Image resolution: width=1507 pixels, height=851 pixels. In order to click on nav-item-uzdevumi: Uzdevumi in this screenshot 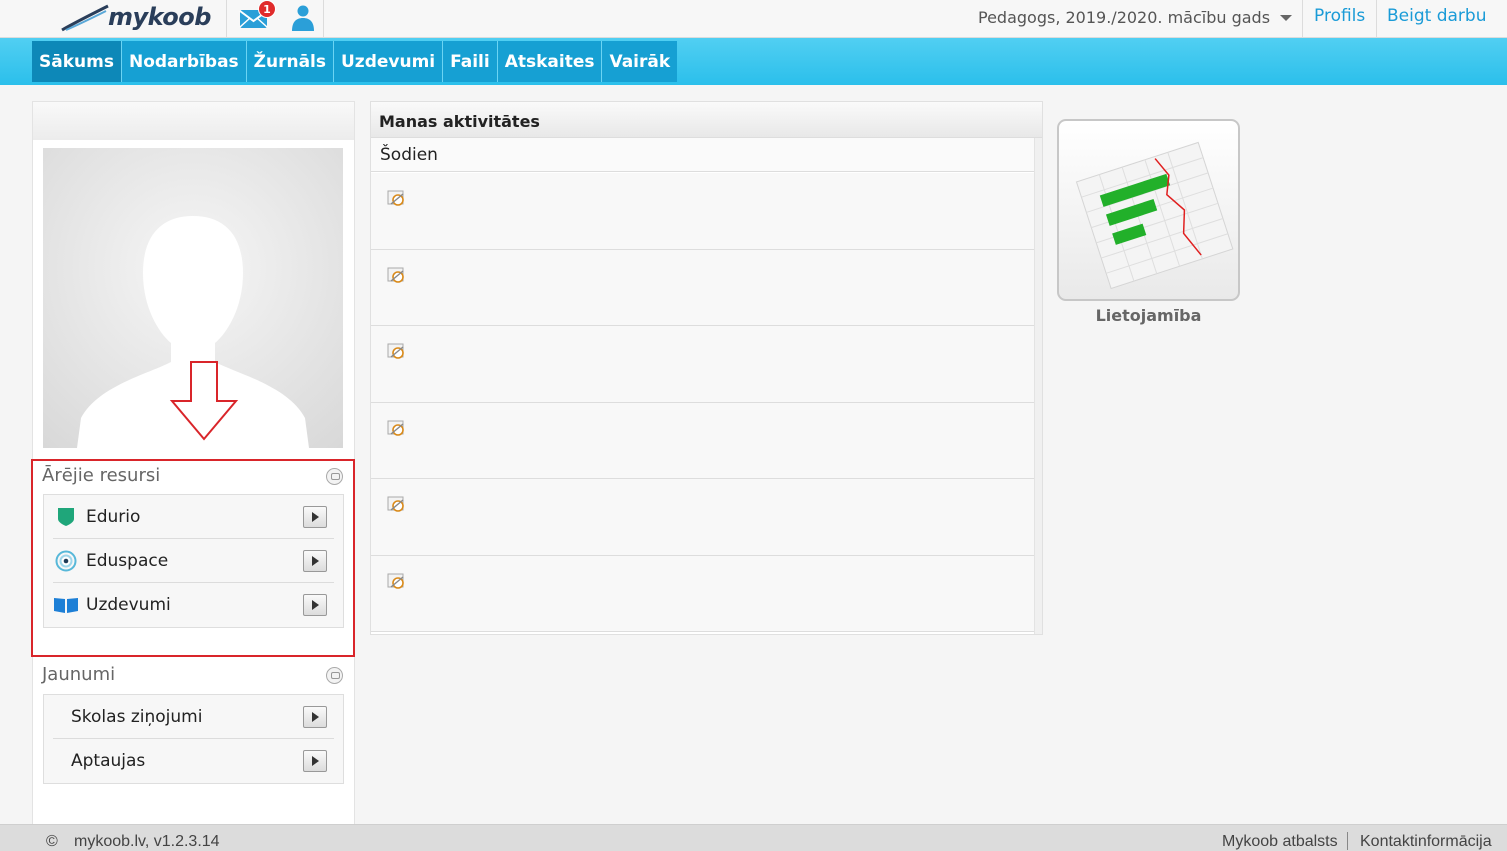, I will do `click(389, 61)`.